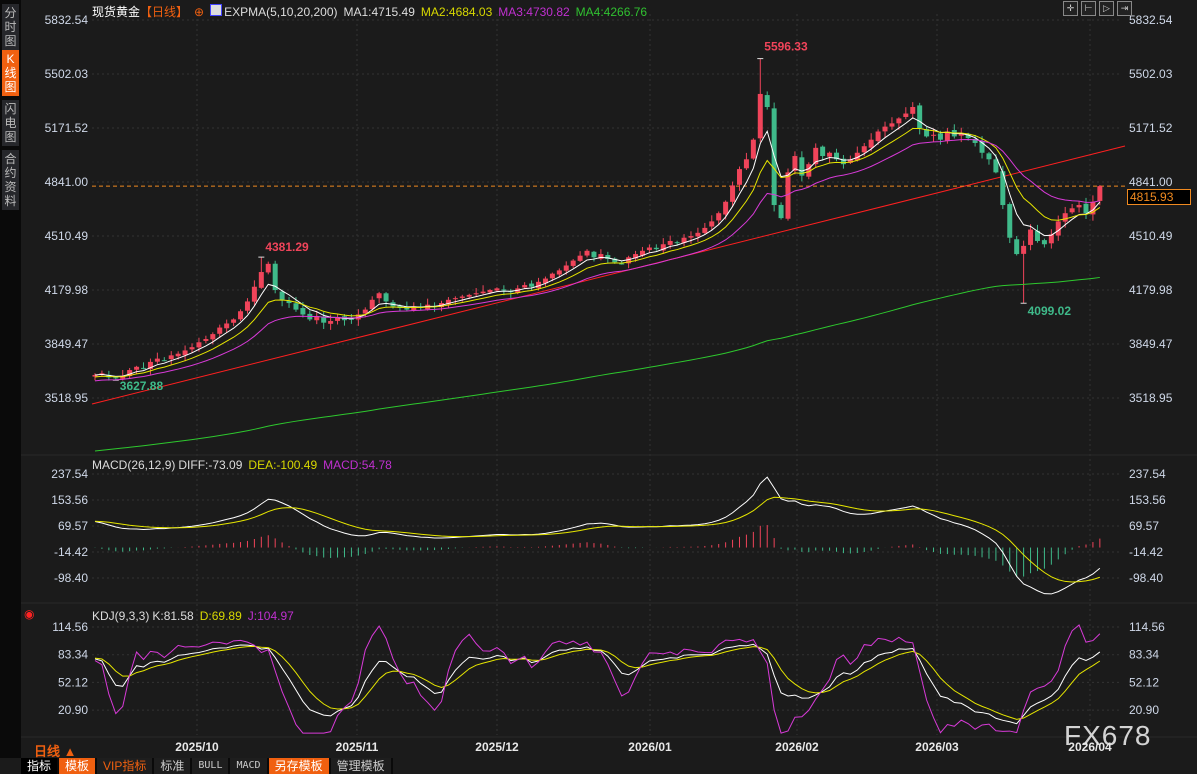  I want to click on macd-tick-right: 153.56, so click(1147, 500).